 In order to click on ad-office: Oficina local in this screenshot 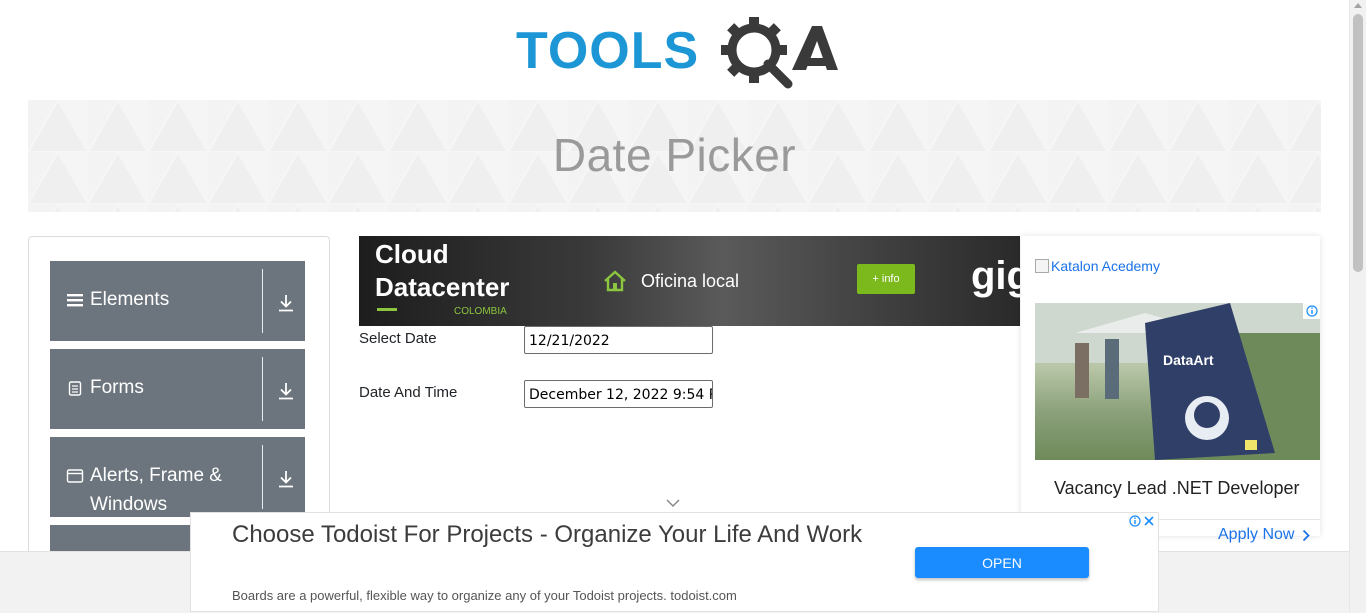, I will do `click(690, 281)`.